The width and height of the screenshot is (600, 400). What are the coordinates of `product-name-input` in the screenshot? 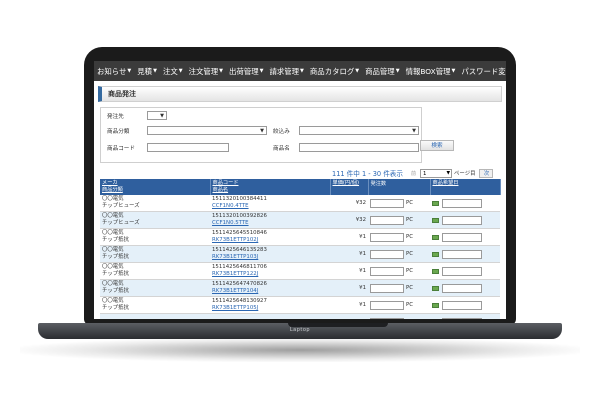 It's located at (359, 147).